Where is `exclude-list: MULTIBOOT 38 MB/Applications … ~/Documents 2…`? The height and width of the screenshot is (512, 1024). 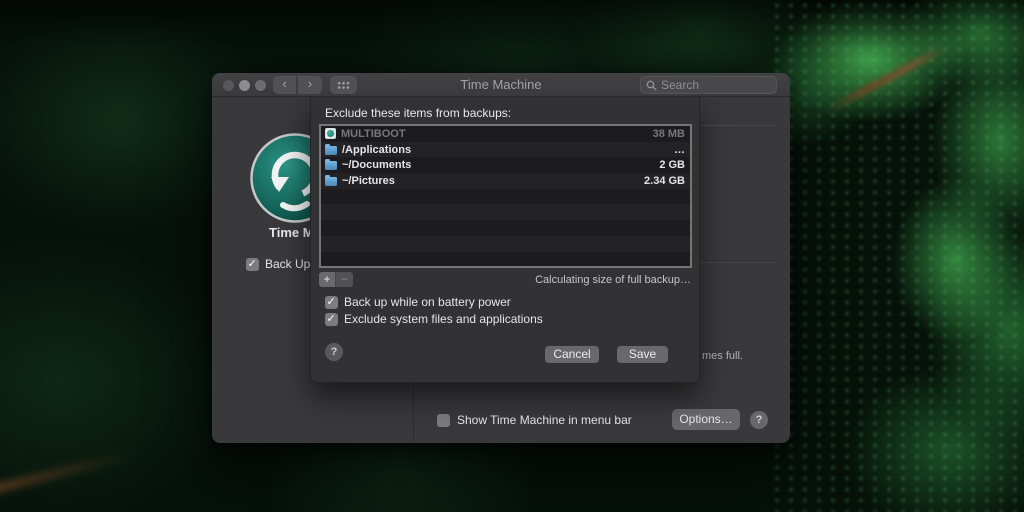
exclude-list: MULTIBOOT 38 MB/Applications … ~/Documents 2… is located at coordinates (505, 196).